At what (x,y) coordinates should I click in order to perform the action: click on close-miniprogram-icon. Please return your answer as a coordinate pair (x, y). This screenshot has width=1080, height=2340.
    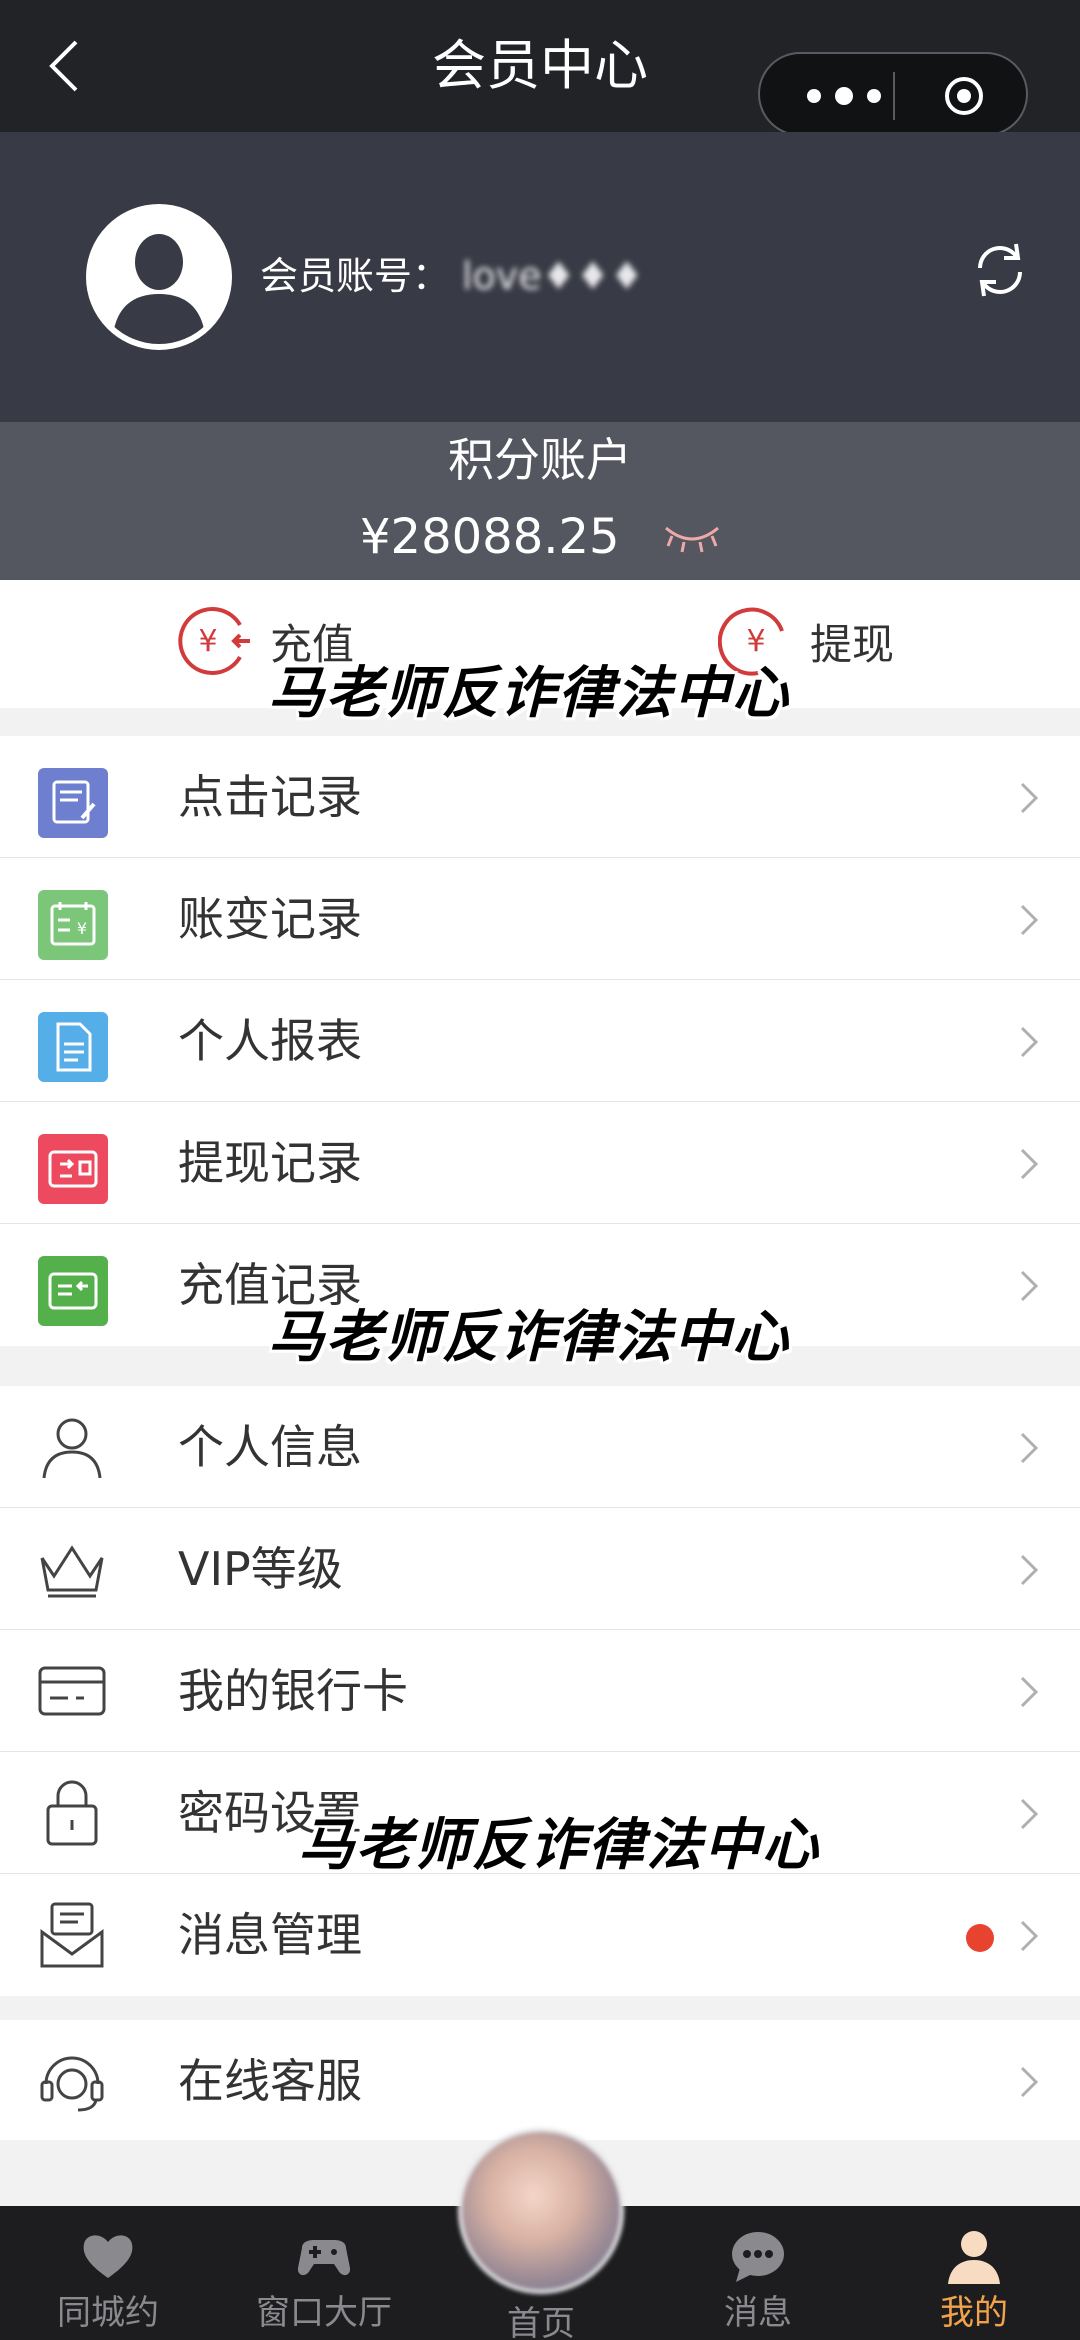
    Looking at the image, I should click on (964, 96).